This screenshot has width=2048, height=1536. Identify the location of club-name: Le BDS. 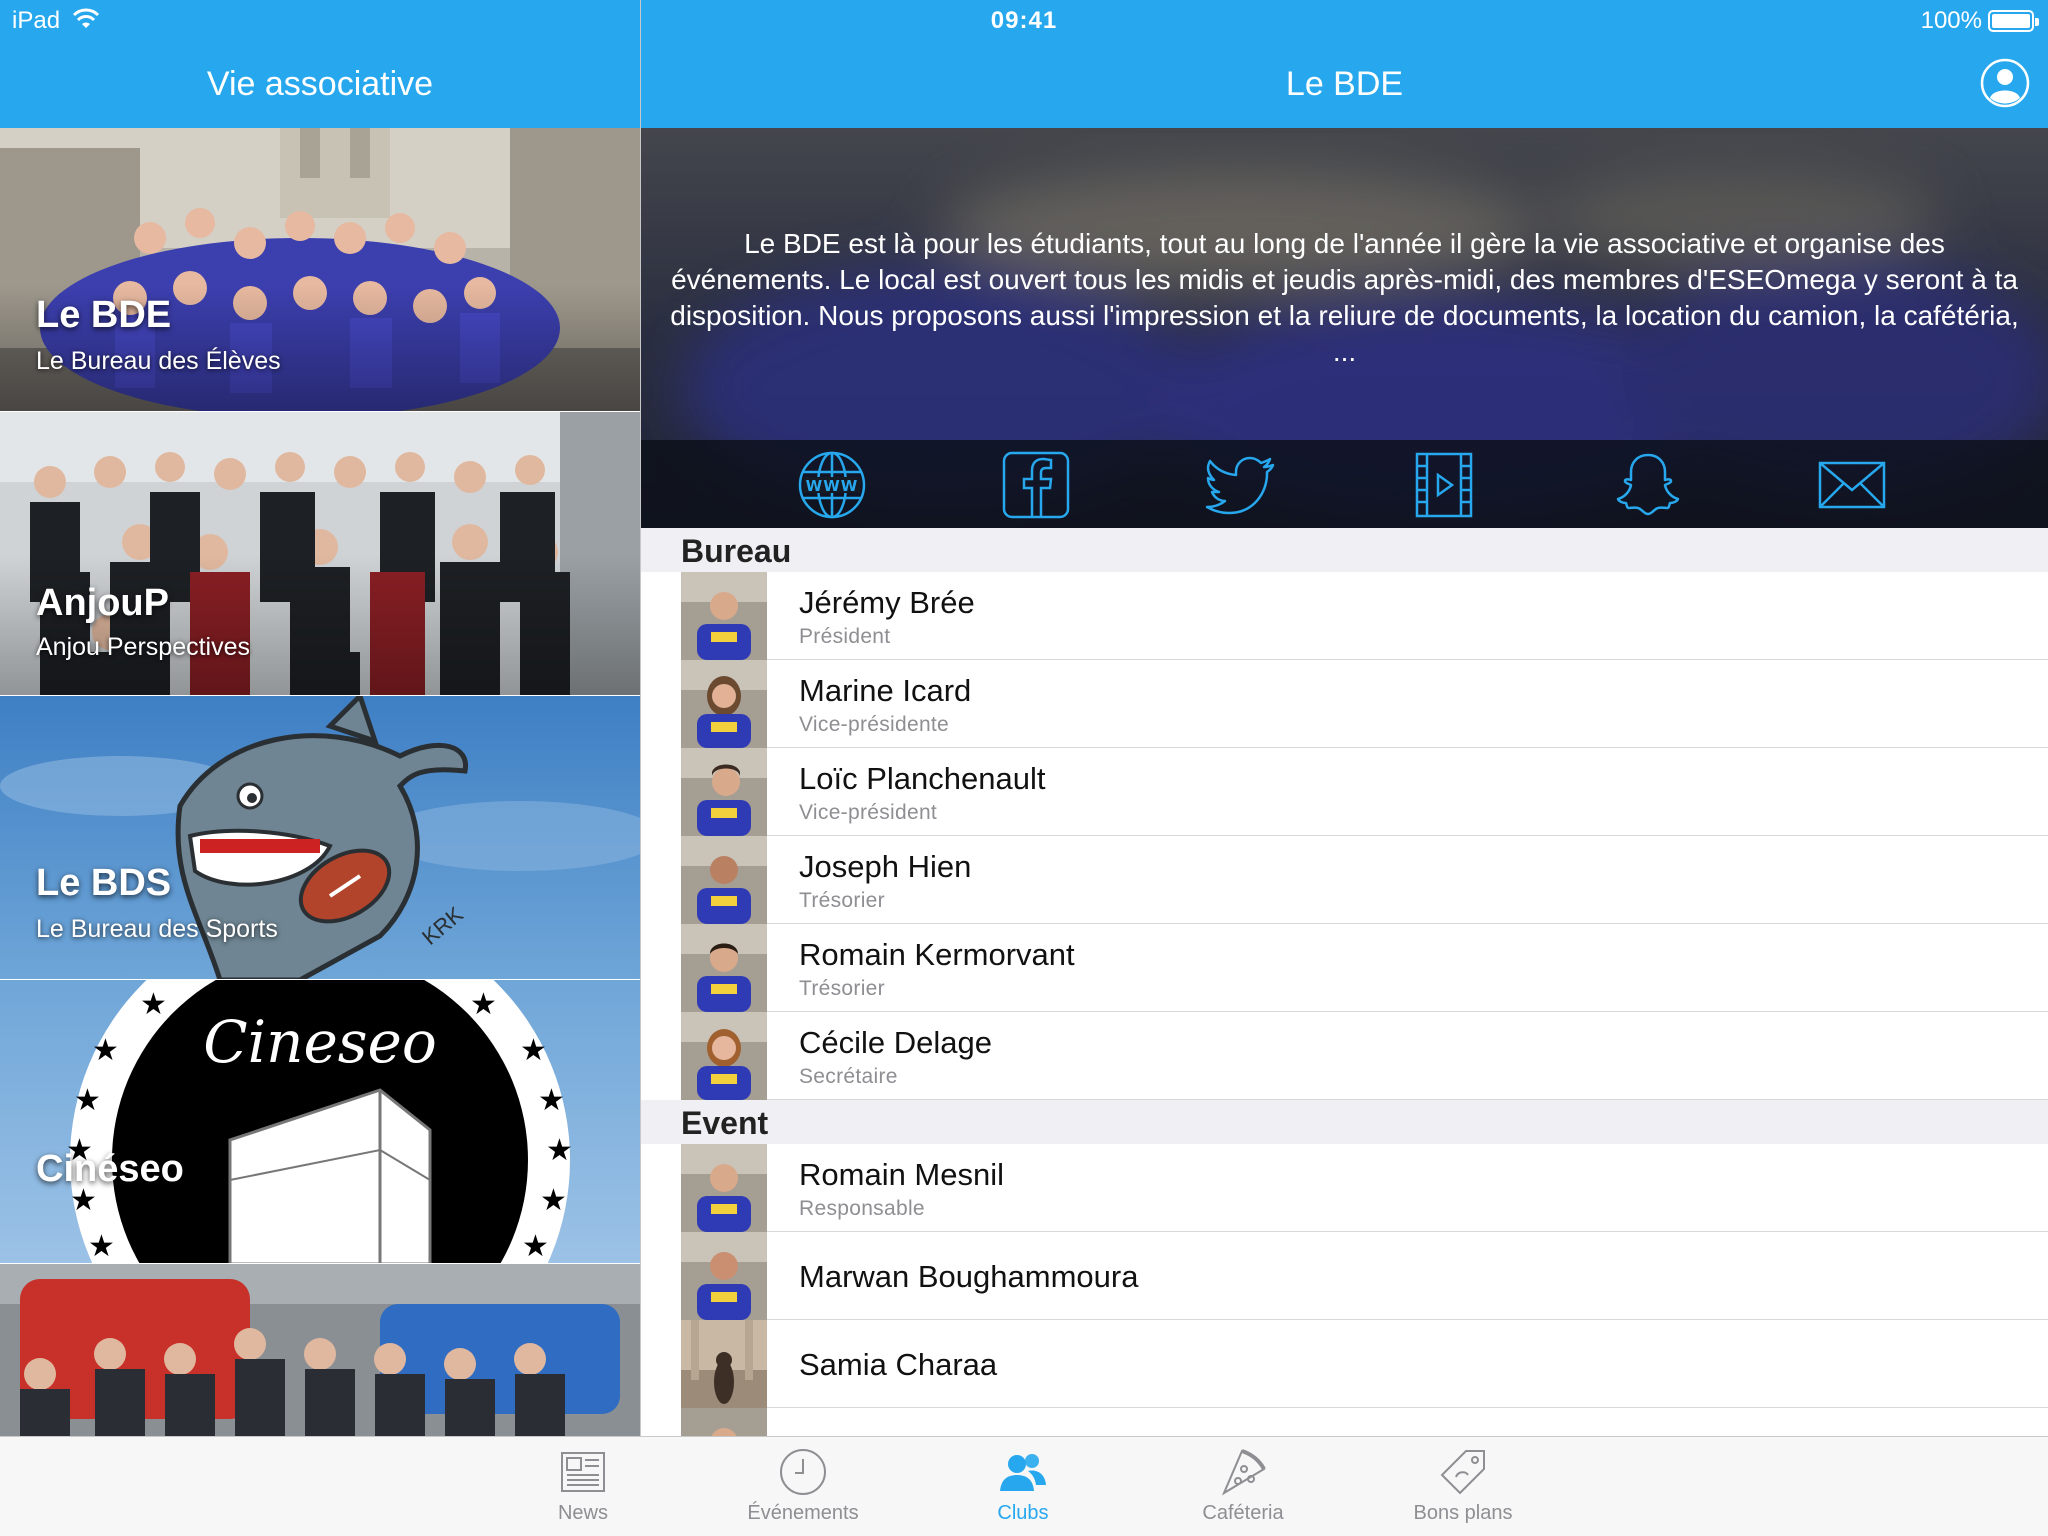
(104, 883).